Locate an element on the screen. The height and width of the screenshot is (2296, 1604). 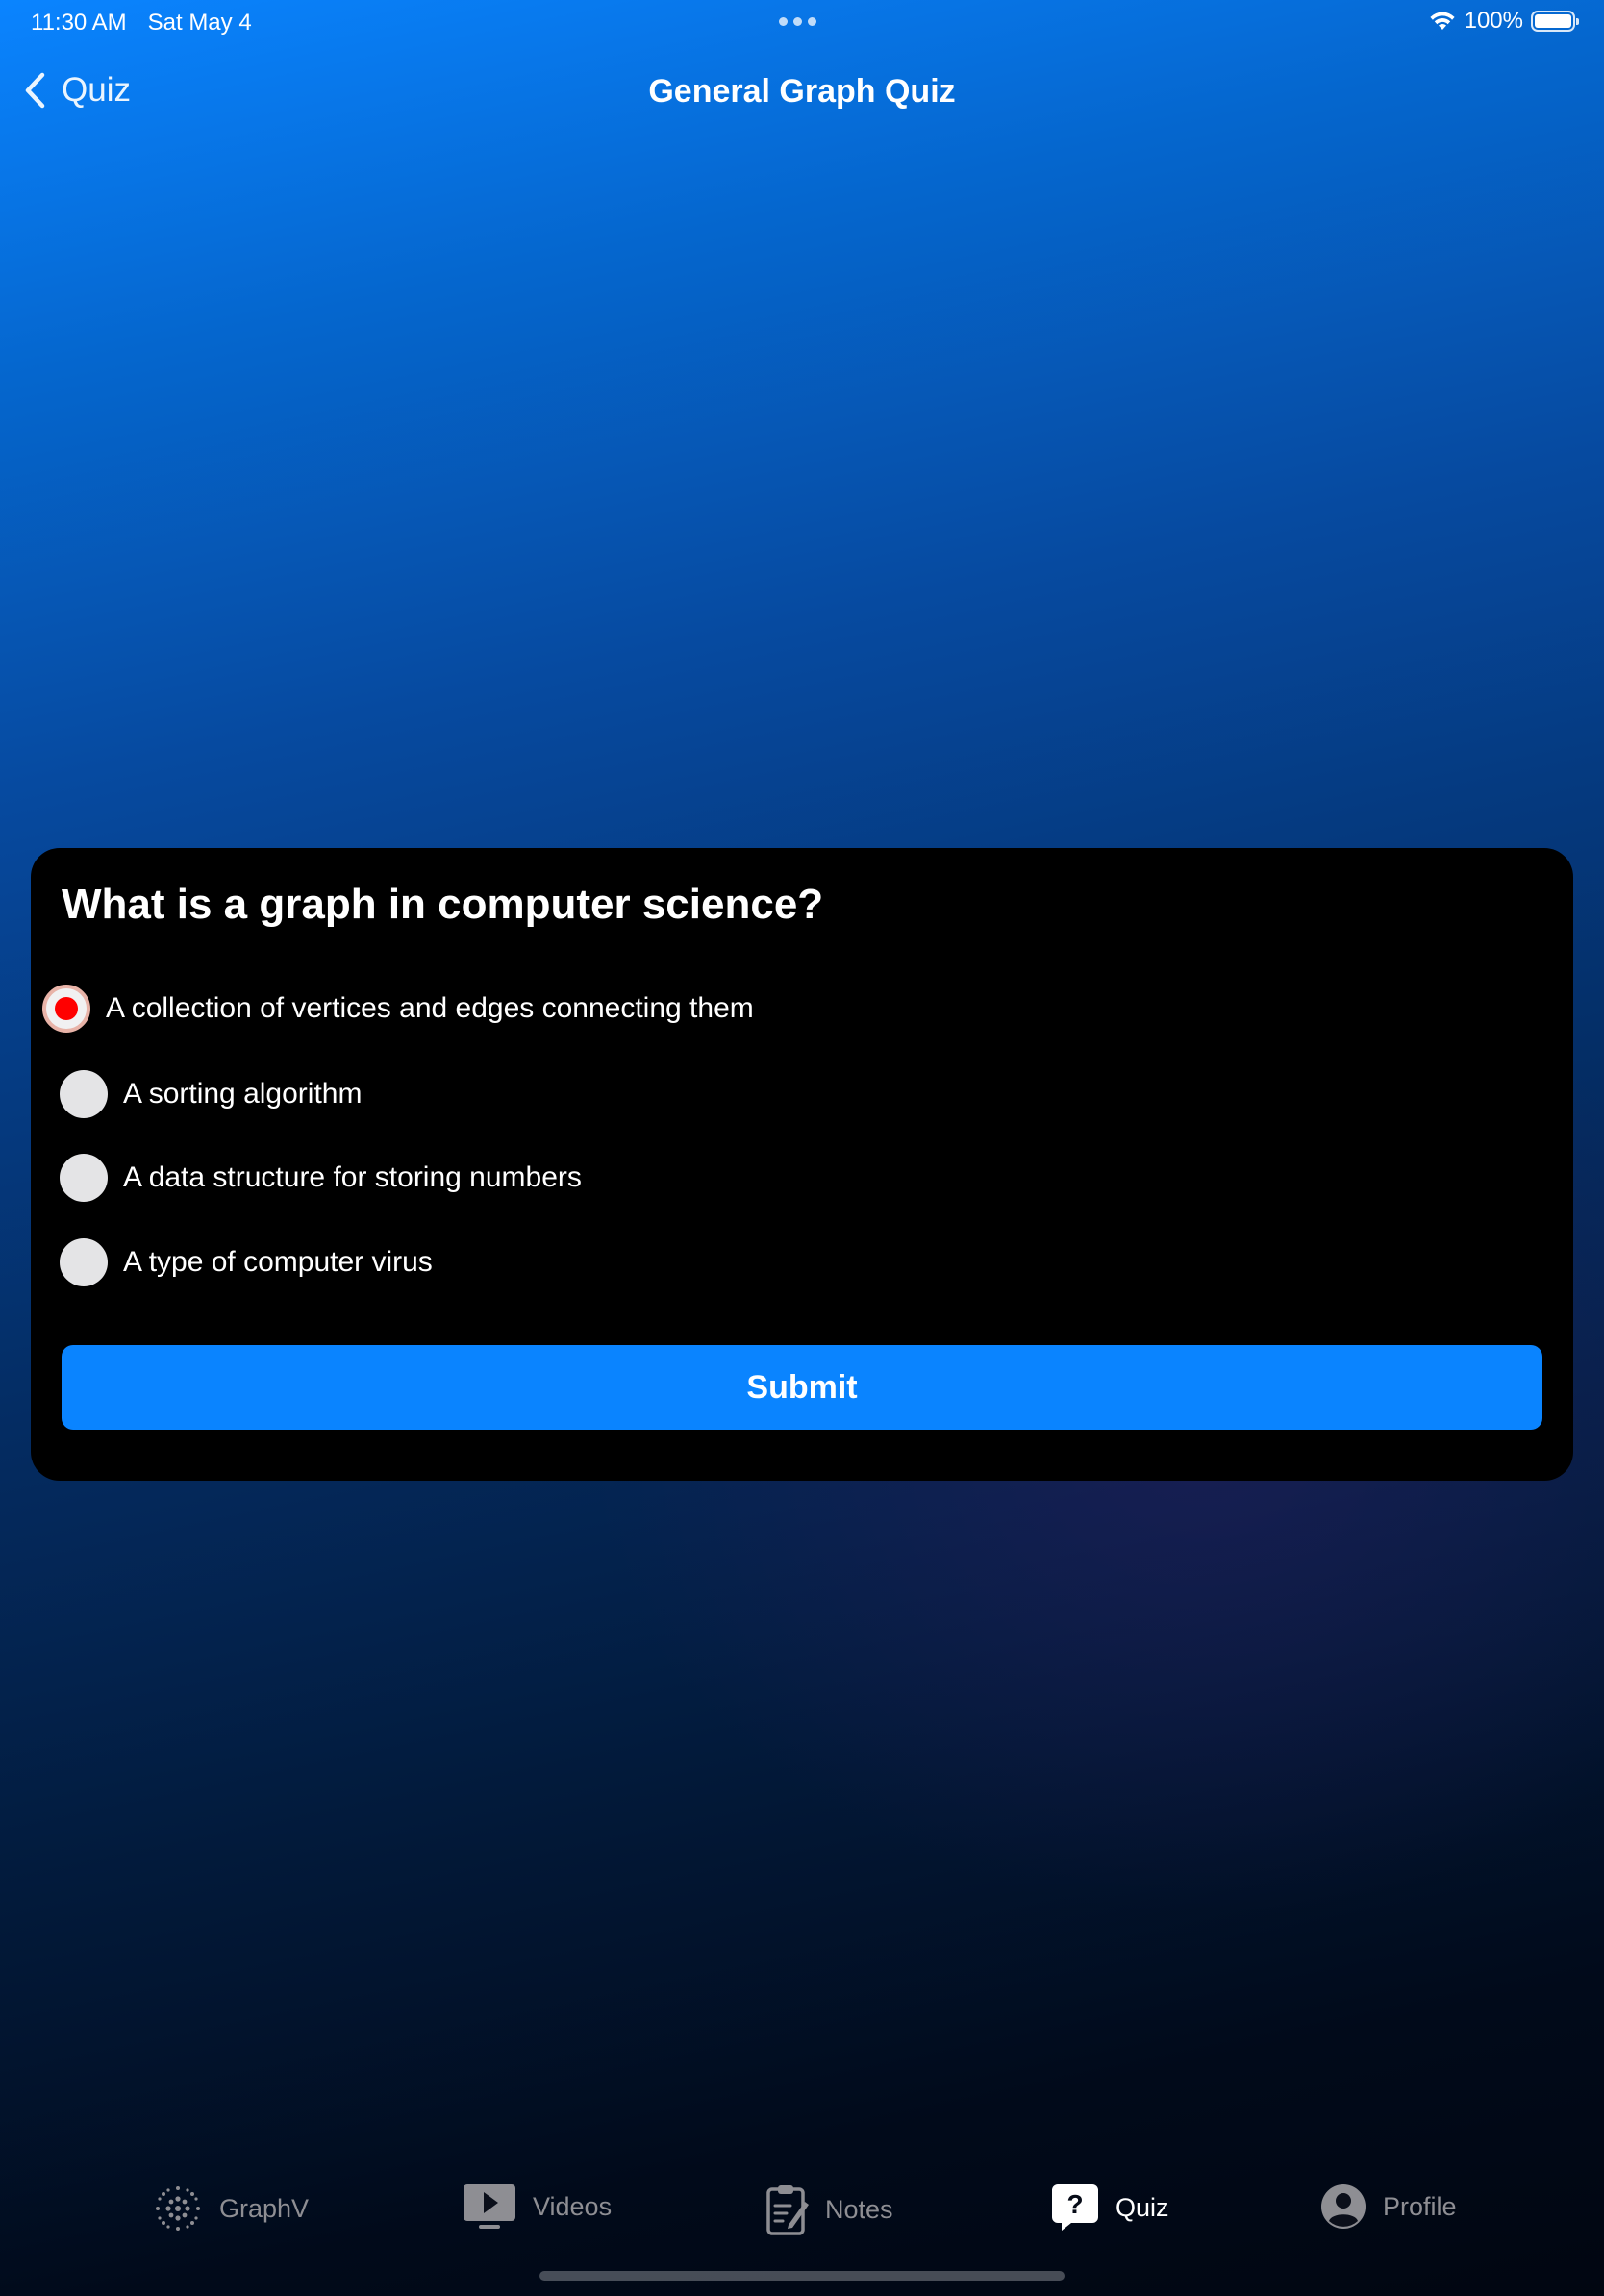
graph-dots-icon is located at coordinates (178, 2208).